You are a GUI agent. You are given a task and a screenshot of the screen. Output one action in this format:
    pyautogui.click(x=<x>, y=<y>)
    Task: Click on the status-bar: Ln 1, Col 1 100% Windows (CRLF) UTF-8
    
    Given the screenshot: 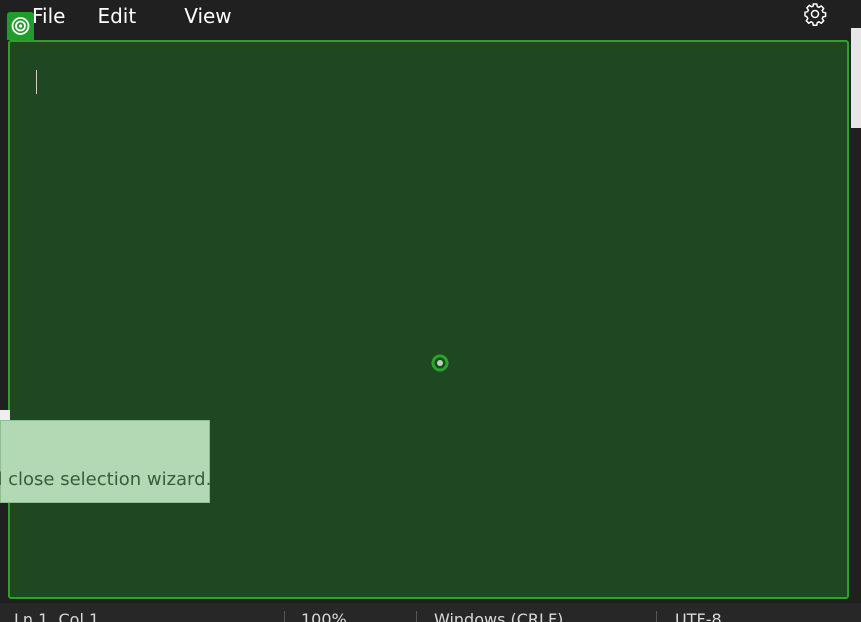 What is the action you would take?
    pyautogui.click(x=430, y=612)
    